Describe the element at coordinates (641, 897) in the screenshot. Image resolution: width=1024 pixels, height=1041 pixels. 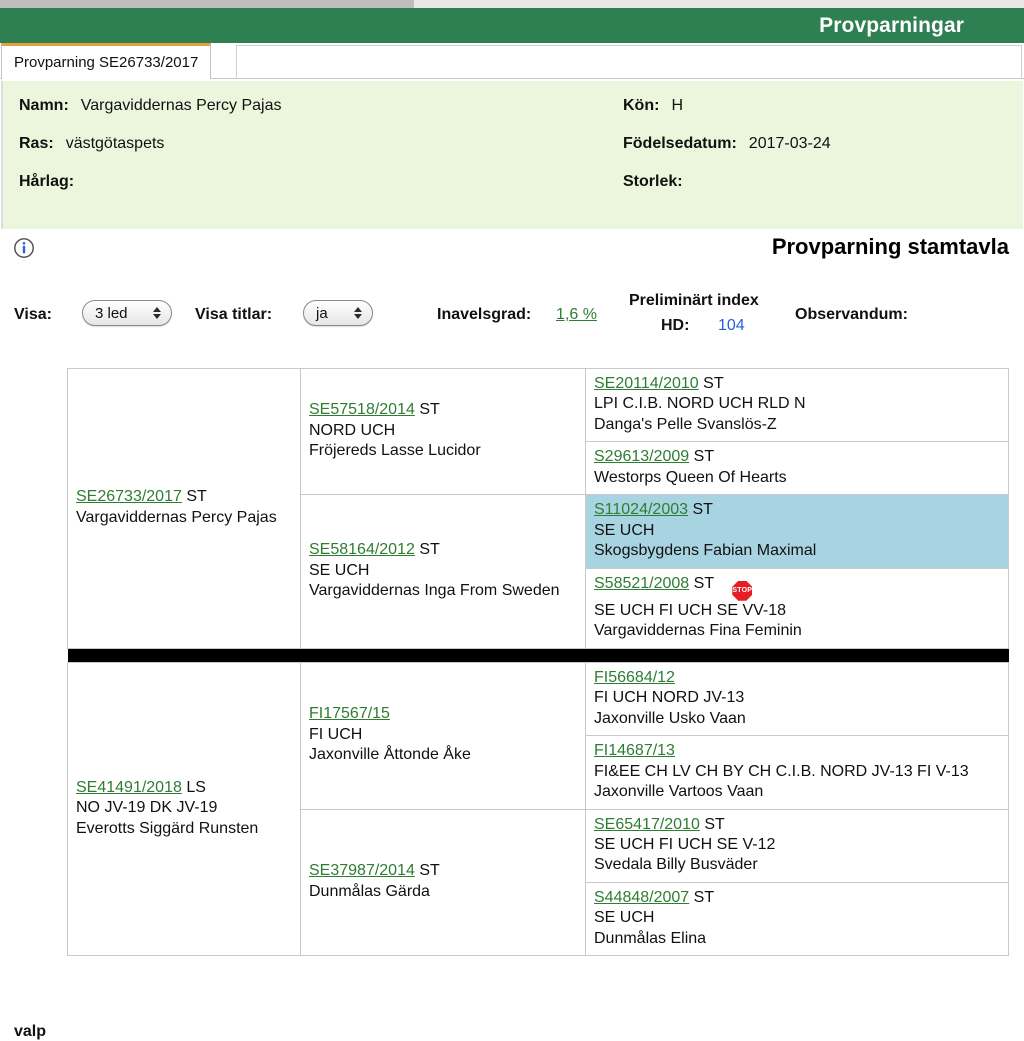
I see `registration-link: S44848/2007` at that location.